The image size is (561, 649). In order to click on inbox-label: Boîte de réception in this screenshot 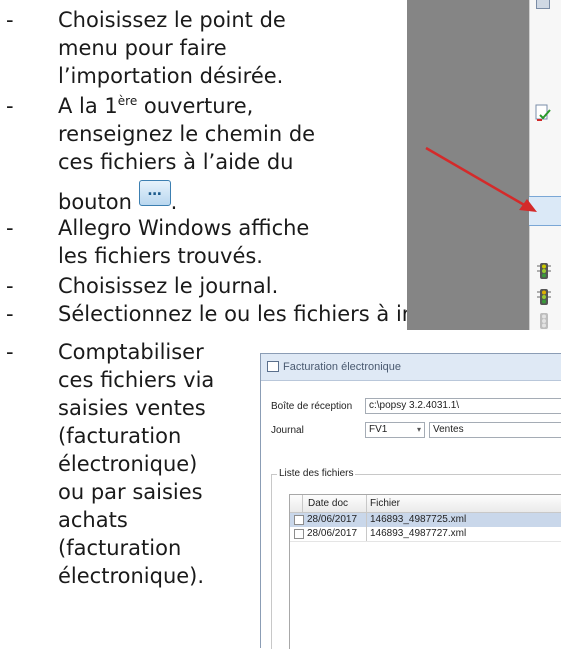, I will do `click(312, 406)`.